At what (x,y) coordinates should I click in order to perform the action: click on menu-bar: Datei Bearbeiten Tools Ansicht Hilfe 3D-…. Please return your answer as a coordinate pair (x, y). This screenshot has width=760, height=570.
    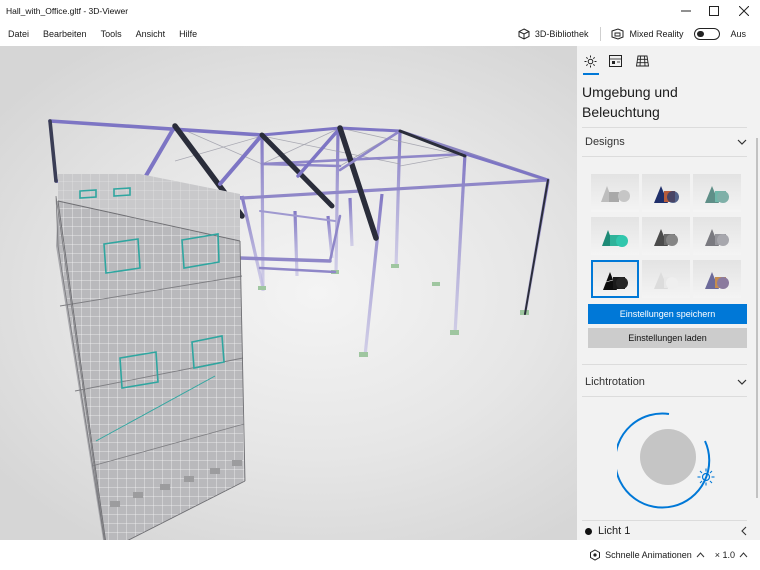
    Looking at the image, I should click on (380, 34).